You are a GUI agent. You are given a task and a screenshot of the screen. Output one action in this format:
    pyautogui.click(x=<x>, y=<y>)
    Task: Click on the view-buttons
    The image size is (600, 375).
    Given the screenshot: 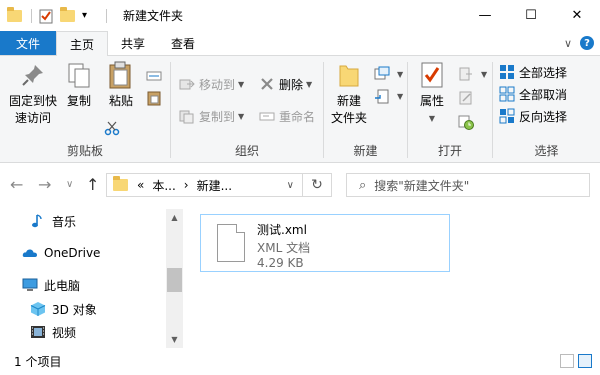 What is the action you would take?
    pyautogui.click(x=576, y=361)
    